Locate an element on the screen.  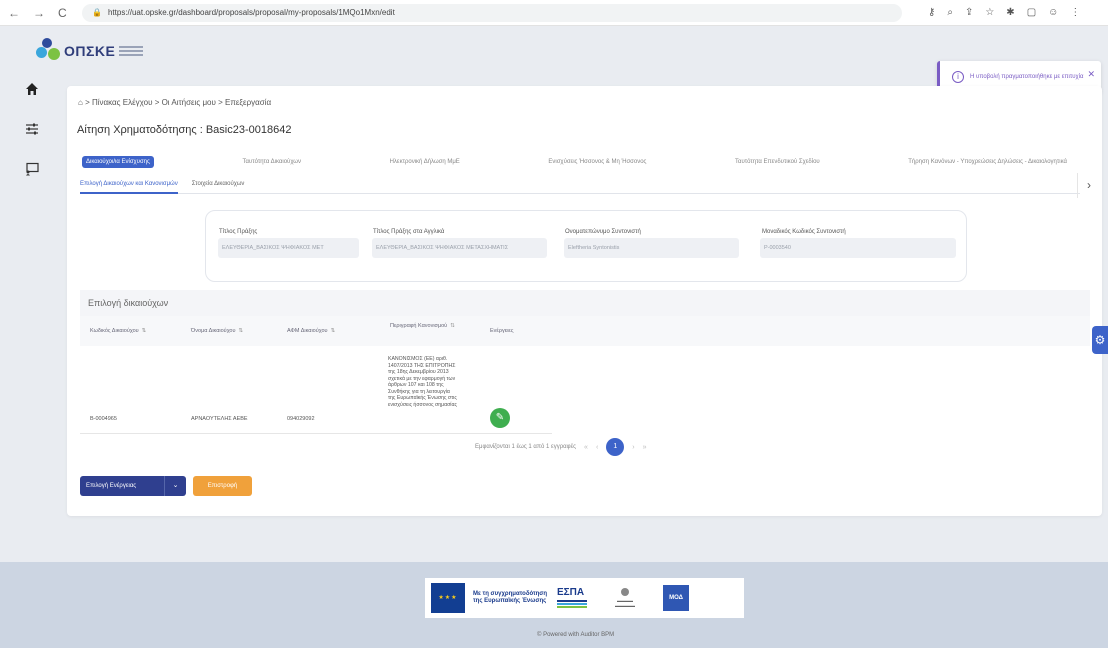
page-current: 1 is located at coordinates (615, 447).